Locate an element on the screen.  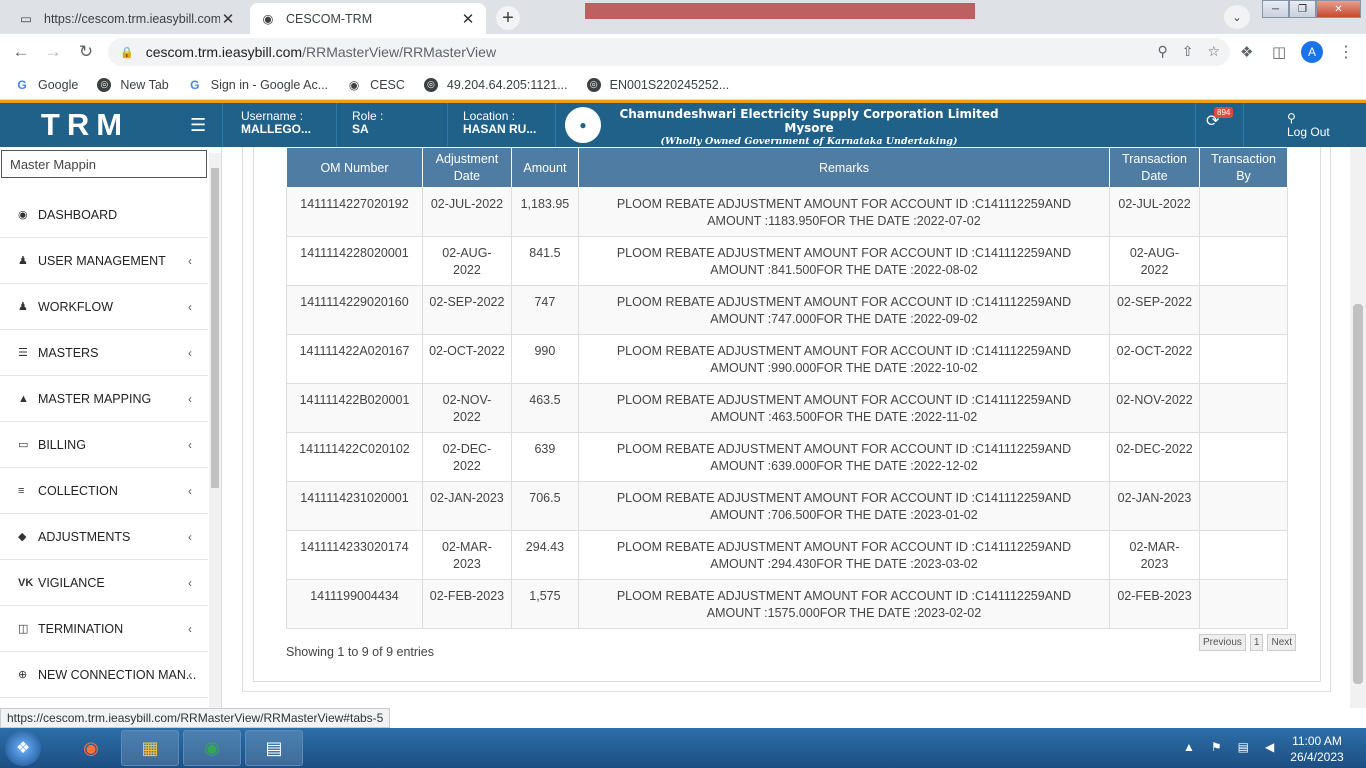
page-1-button: 1 is located at coordinates (1256, 642).